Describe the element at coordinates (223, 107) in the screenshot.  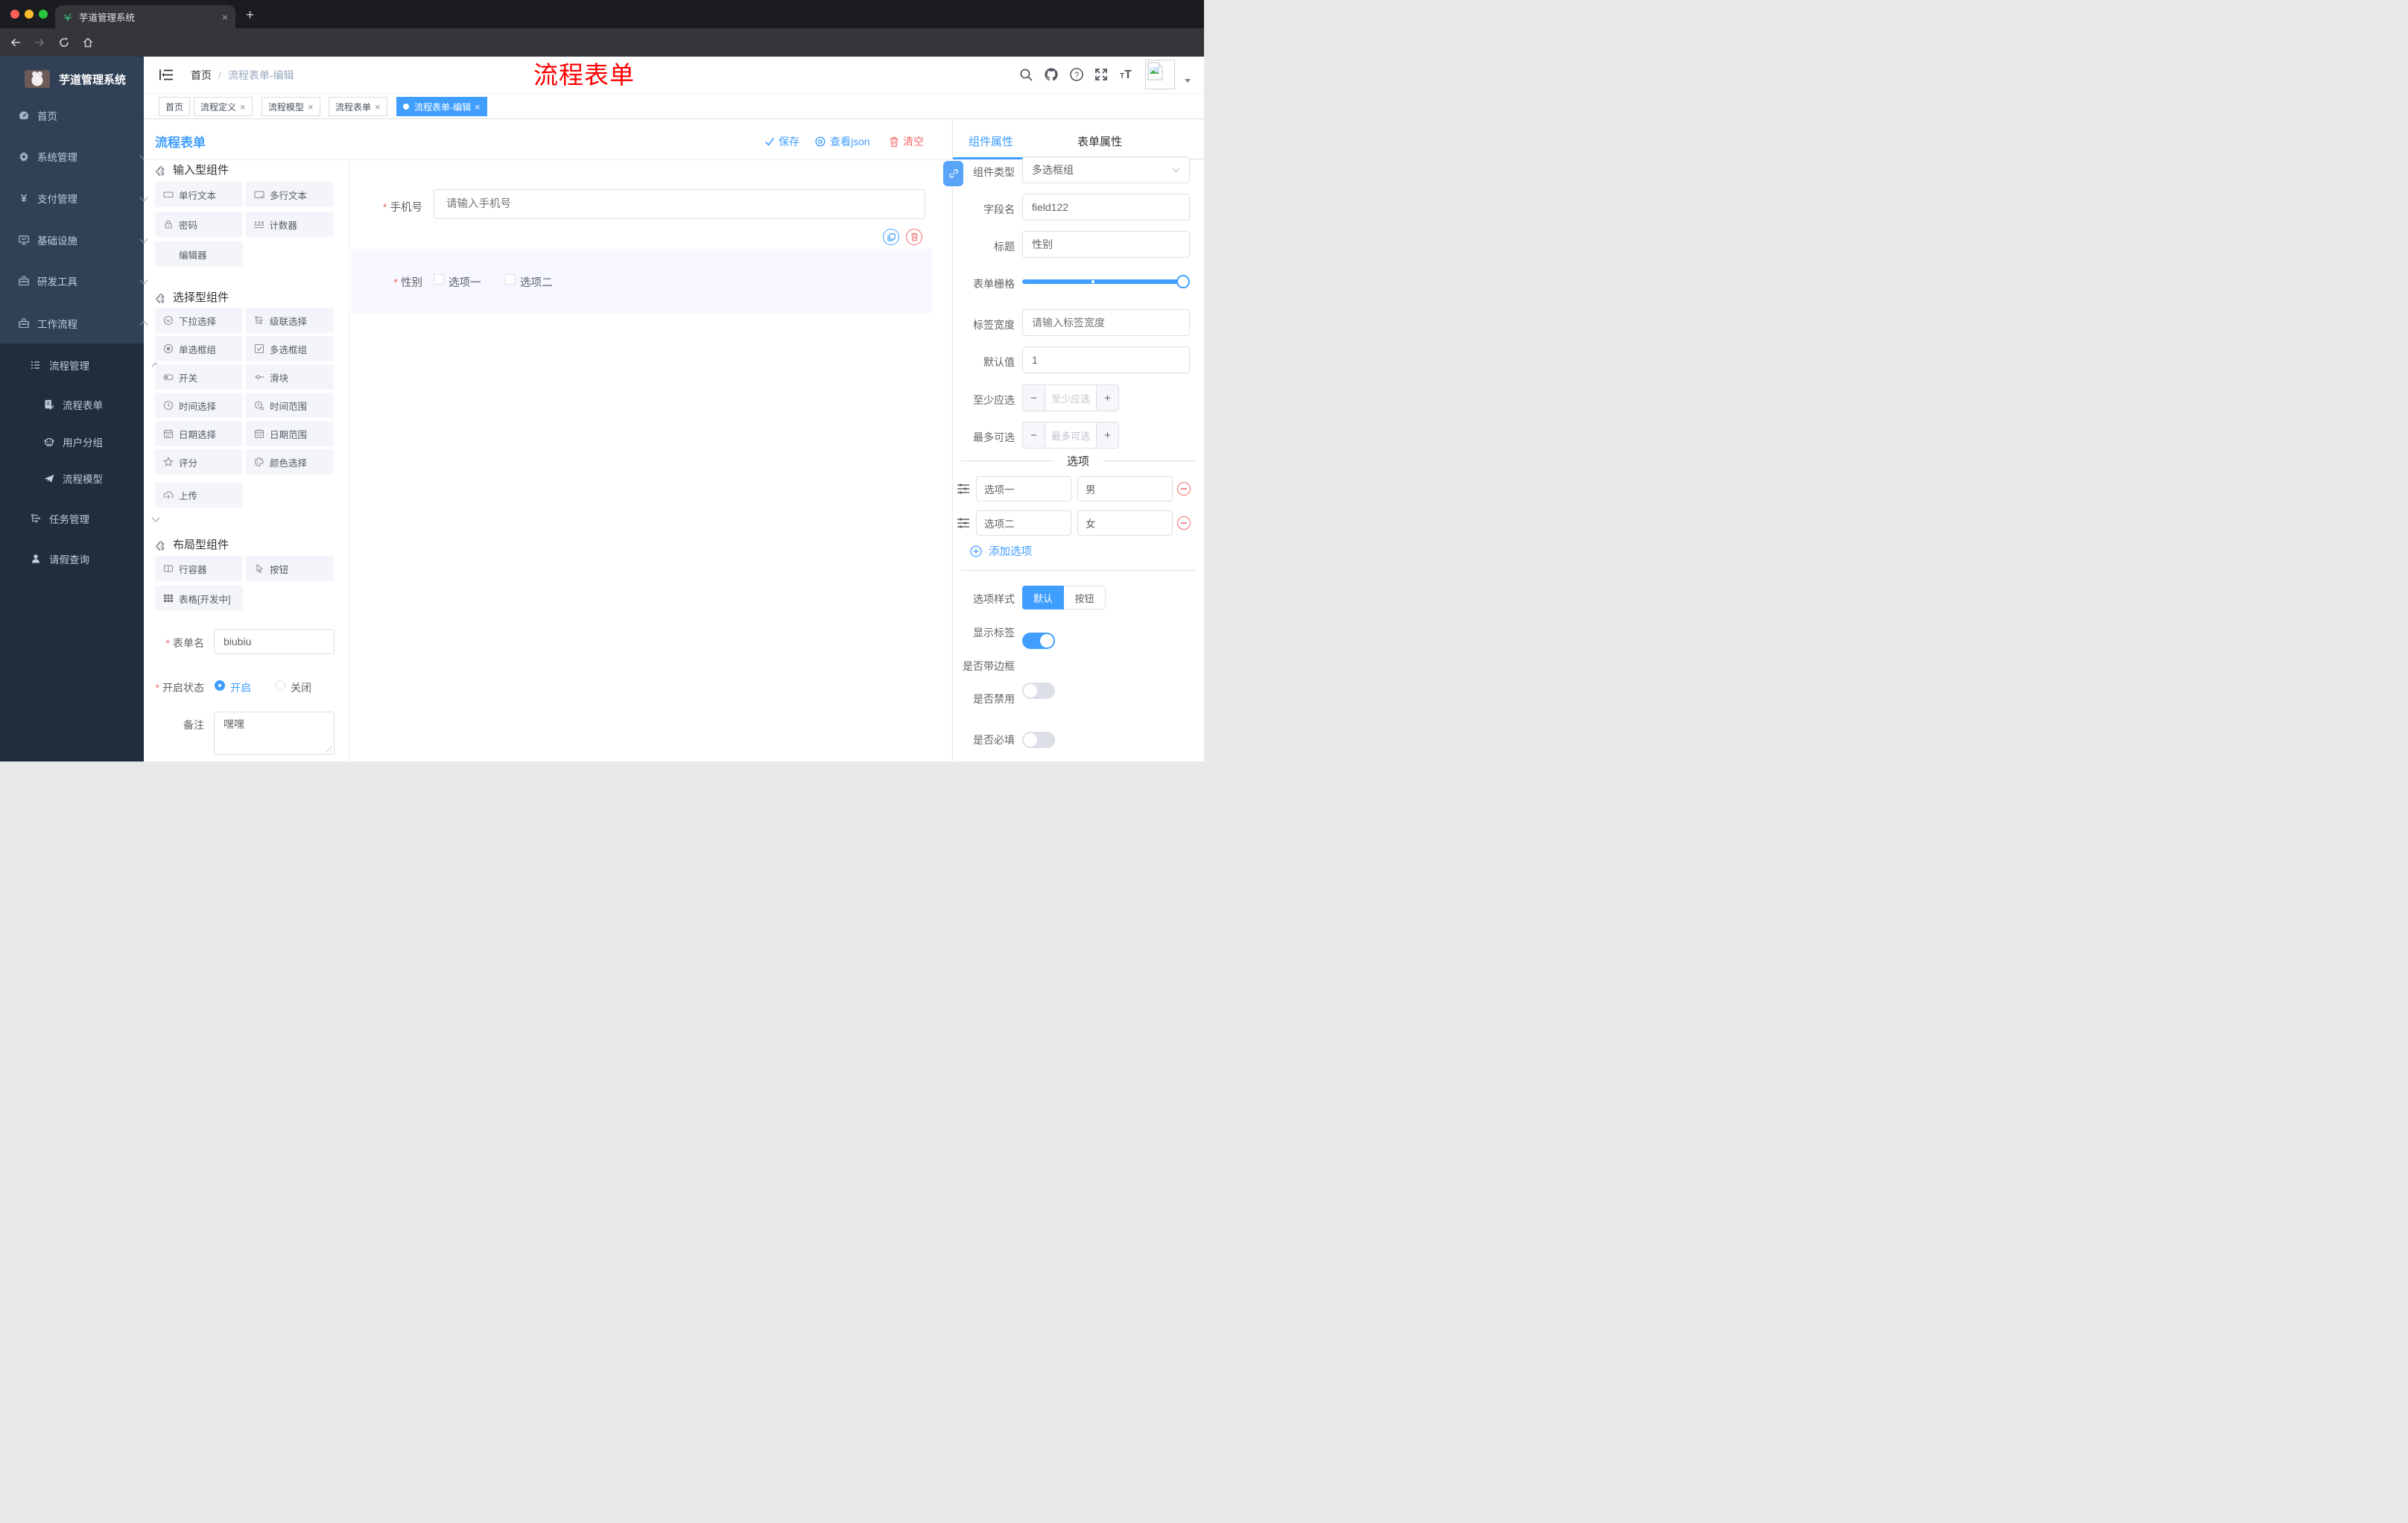
I see `tag-process-definition: 流程定义 ×` at that location.